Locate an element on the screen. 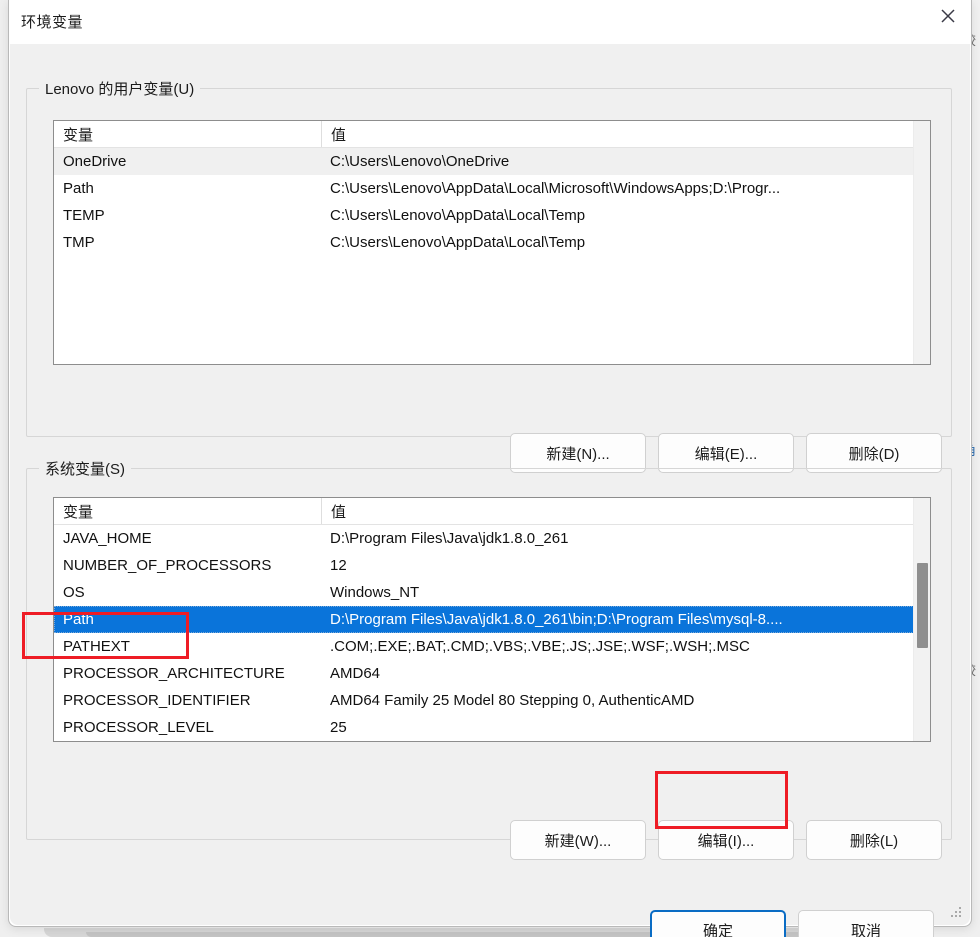  user-variables-header: 变量 值 is located at coordinates (492, 134).